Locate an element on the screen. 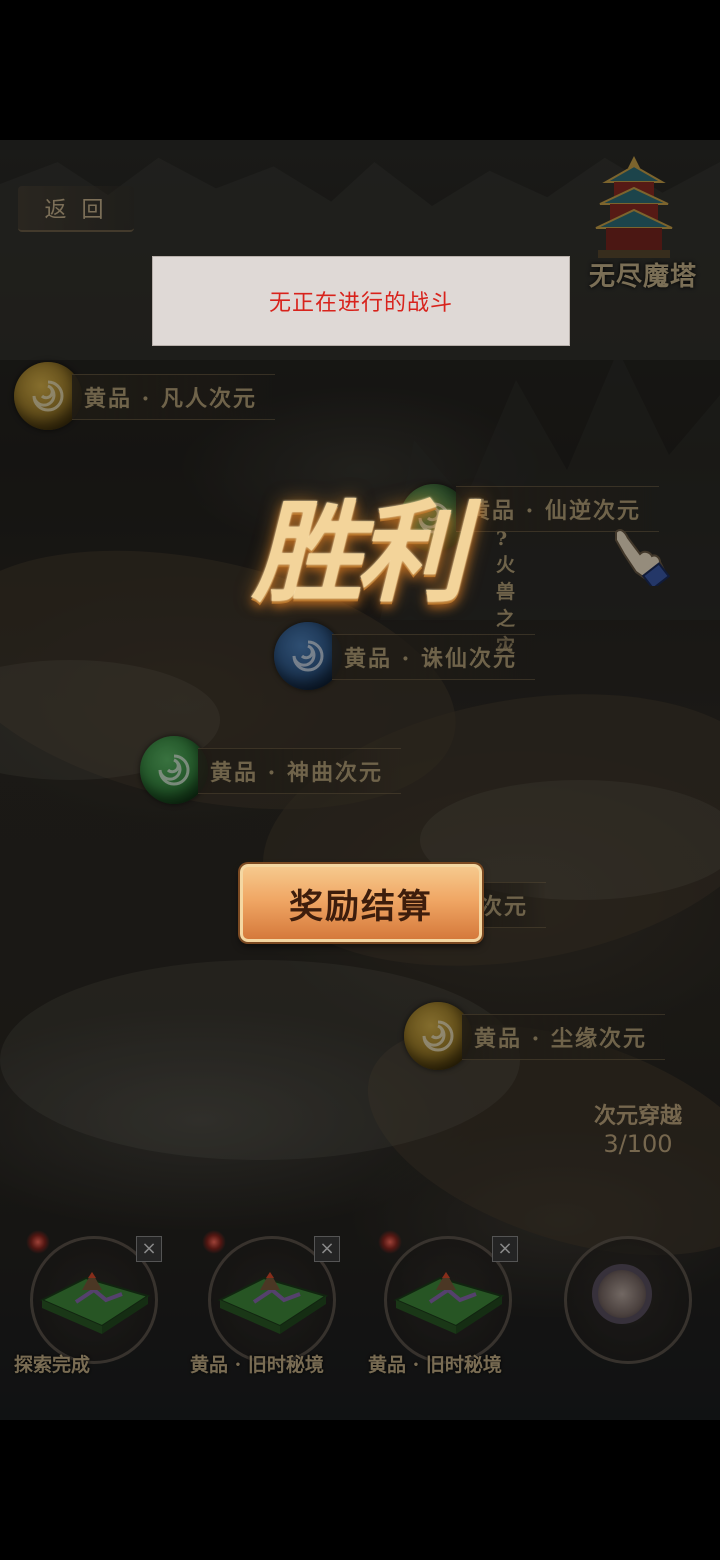  reward-settle-button: 奖励结算 is located at coordinates (361, 903).